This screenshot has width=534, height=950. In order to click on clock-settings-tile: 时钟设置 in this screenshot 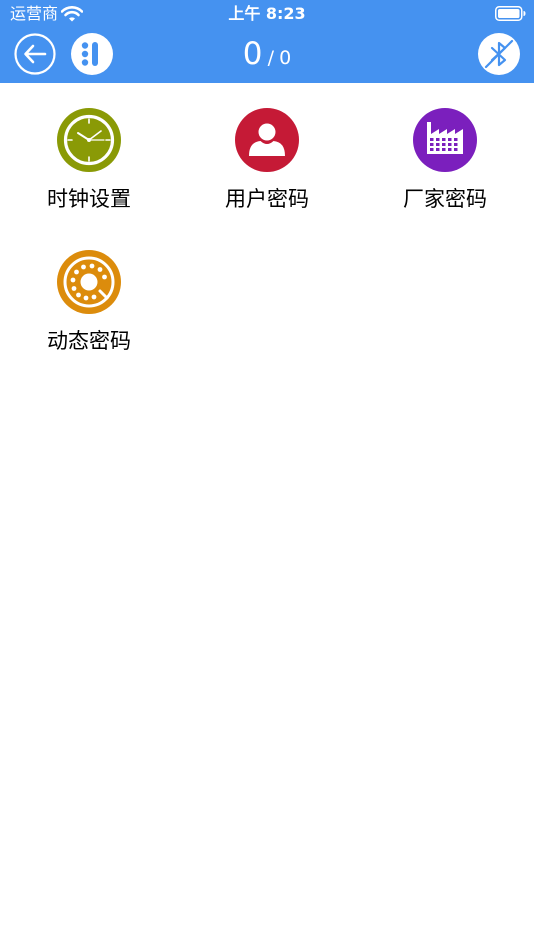, I will do `click(89, 147)`.